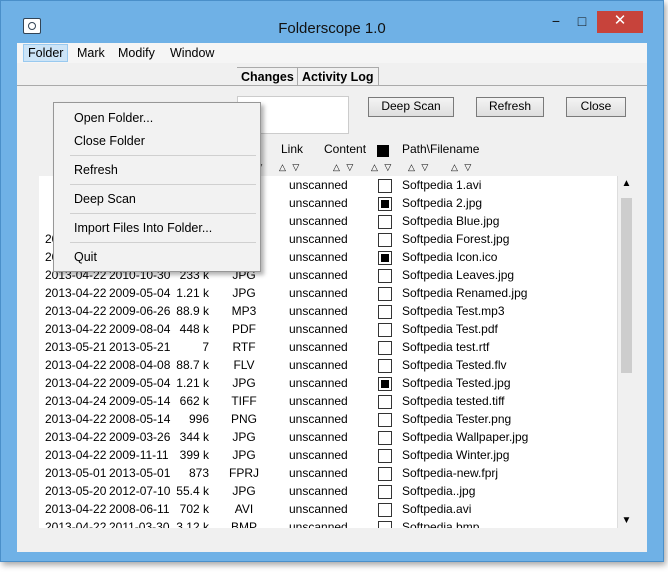 The height and width of the screenshot is (572, 668). What do you see at coordinates (510, 107) in the screenshot?
I see `refresh-button: Refresh` at bounding box center [510, 107].